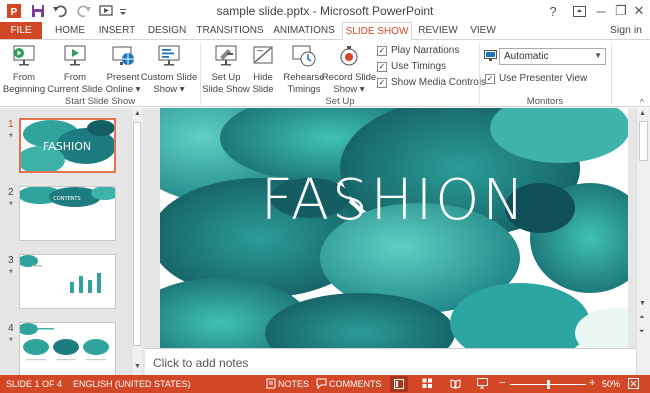 This screenshot has width=650, height=393. I want to click on collapse-ribbon-button: ^, so click(642, 102).